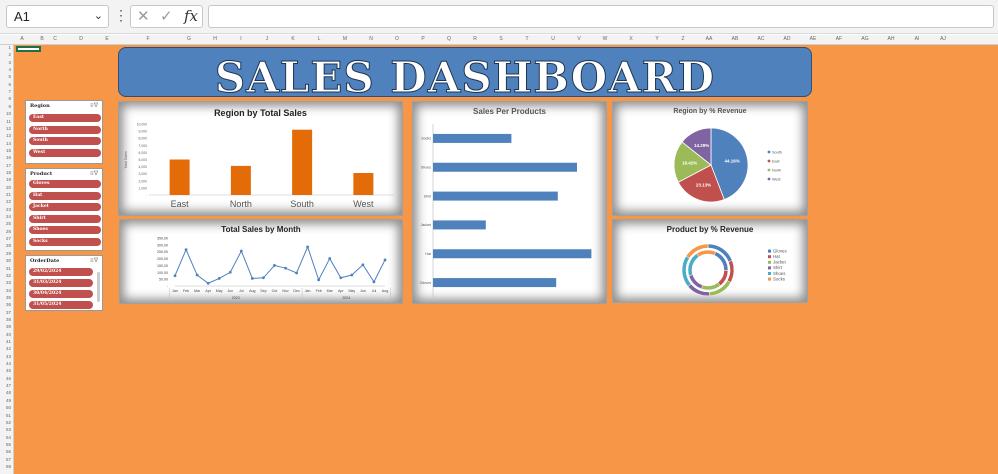 The height and width of the screenshot is (474, 998). I want to click on row-header: 38, so click(8, 319).